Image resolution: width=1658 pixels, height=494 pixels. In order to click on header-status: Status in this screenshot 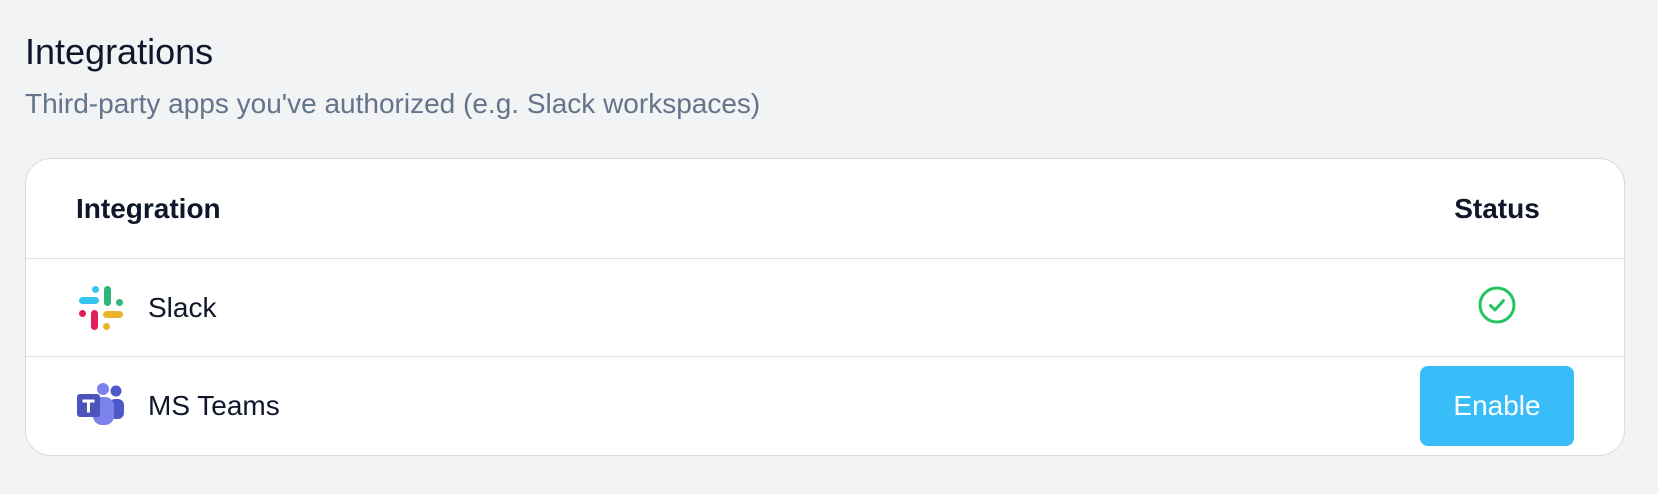, I will do `click(1497, 208)`.